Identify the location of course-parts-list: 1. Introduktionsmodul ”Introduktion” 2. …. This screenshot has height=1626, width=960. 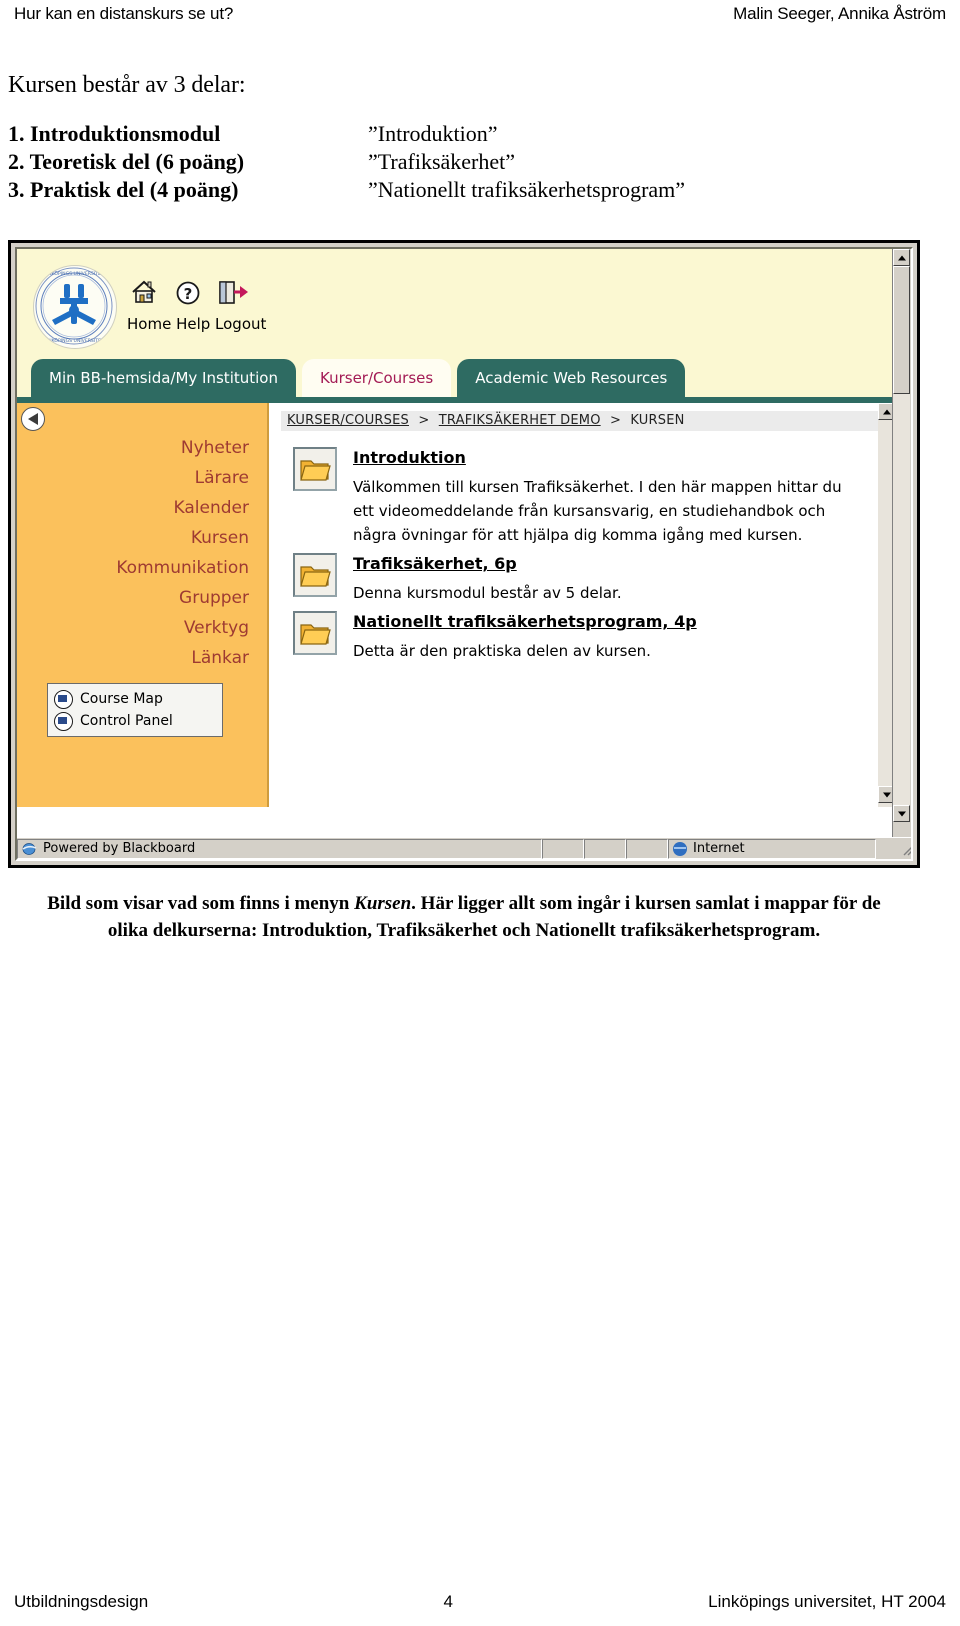
(458, 163).